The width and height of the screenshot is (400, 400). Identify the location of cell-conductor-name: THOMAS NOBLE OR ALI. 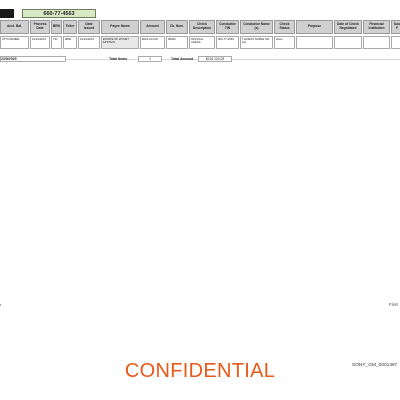
(256, 42).